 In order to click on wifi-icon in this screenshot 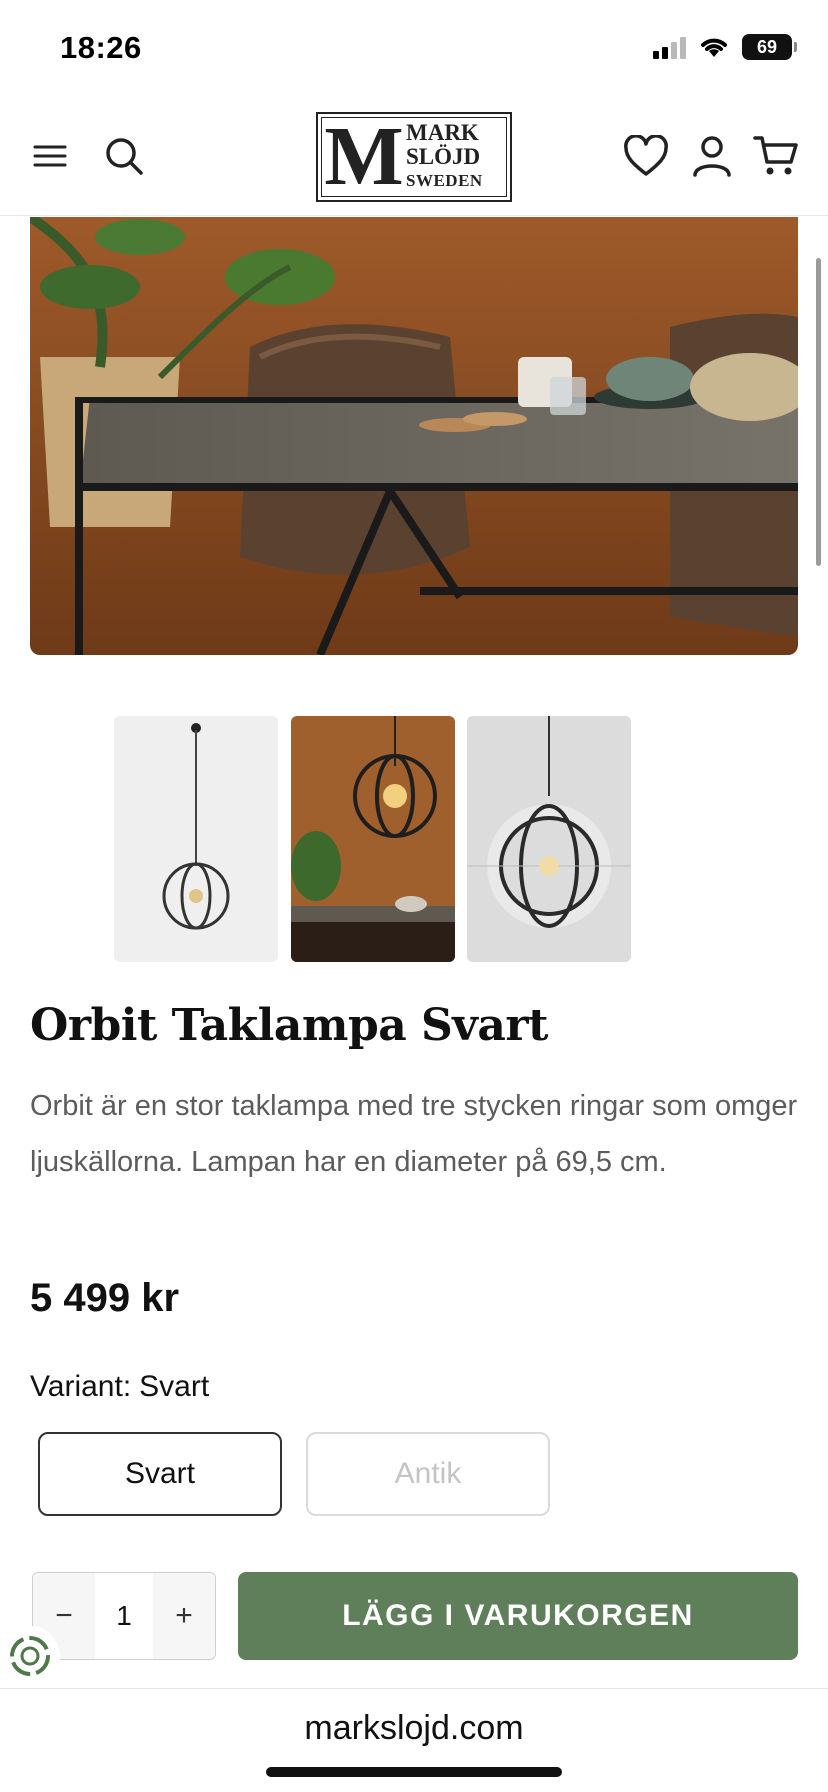, I will do `click(714, 47)`.